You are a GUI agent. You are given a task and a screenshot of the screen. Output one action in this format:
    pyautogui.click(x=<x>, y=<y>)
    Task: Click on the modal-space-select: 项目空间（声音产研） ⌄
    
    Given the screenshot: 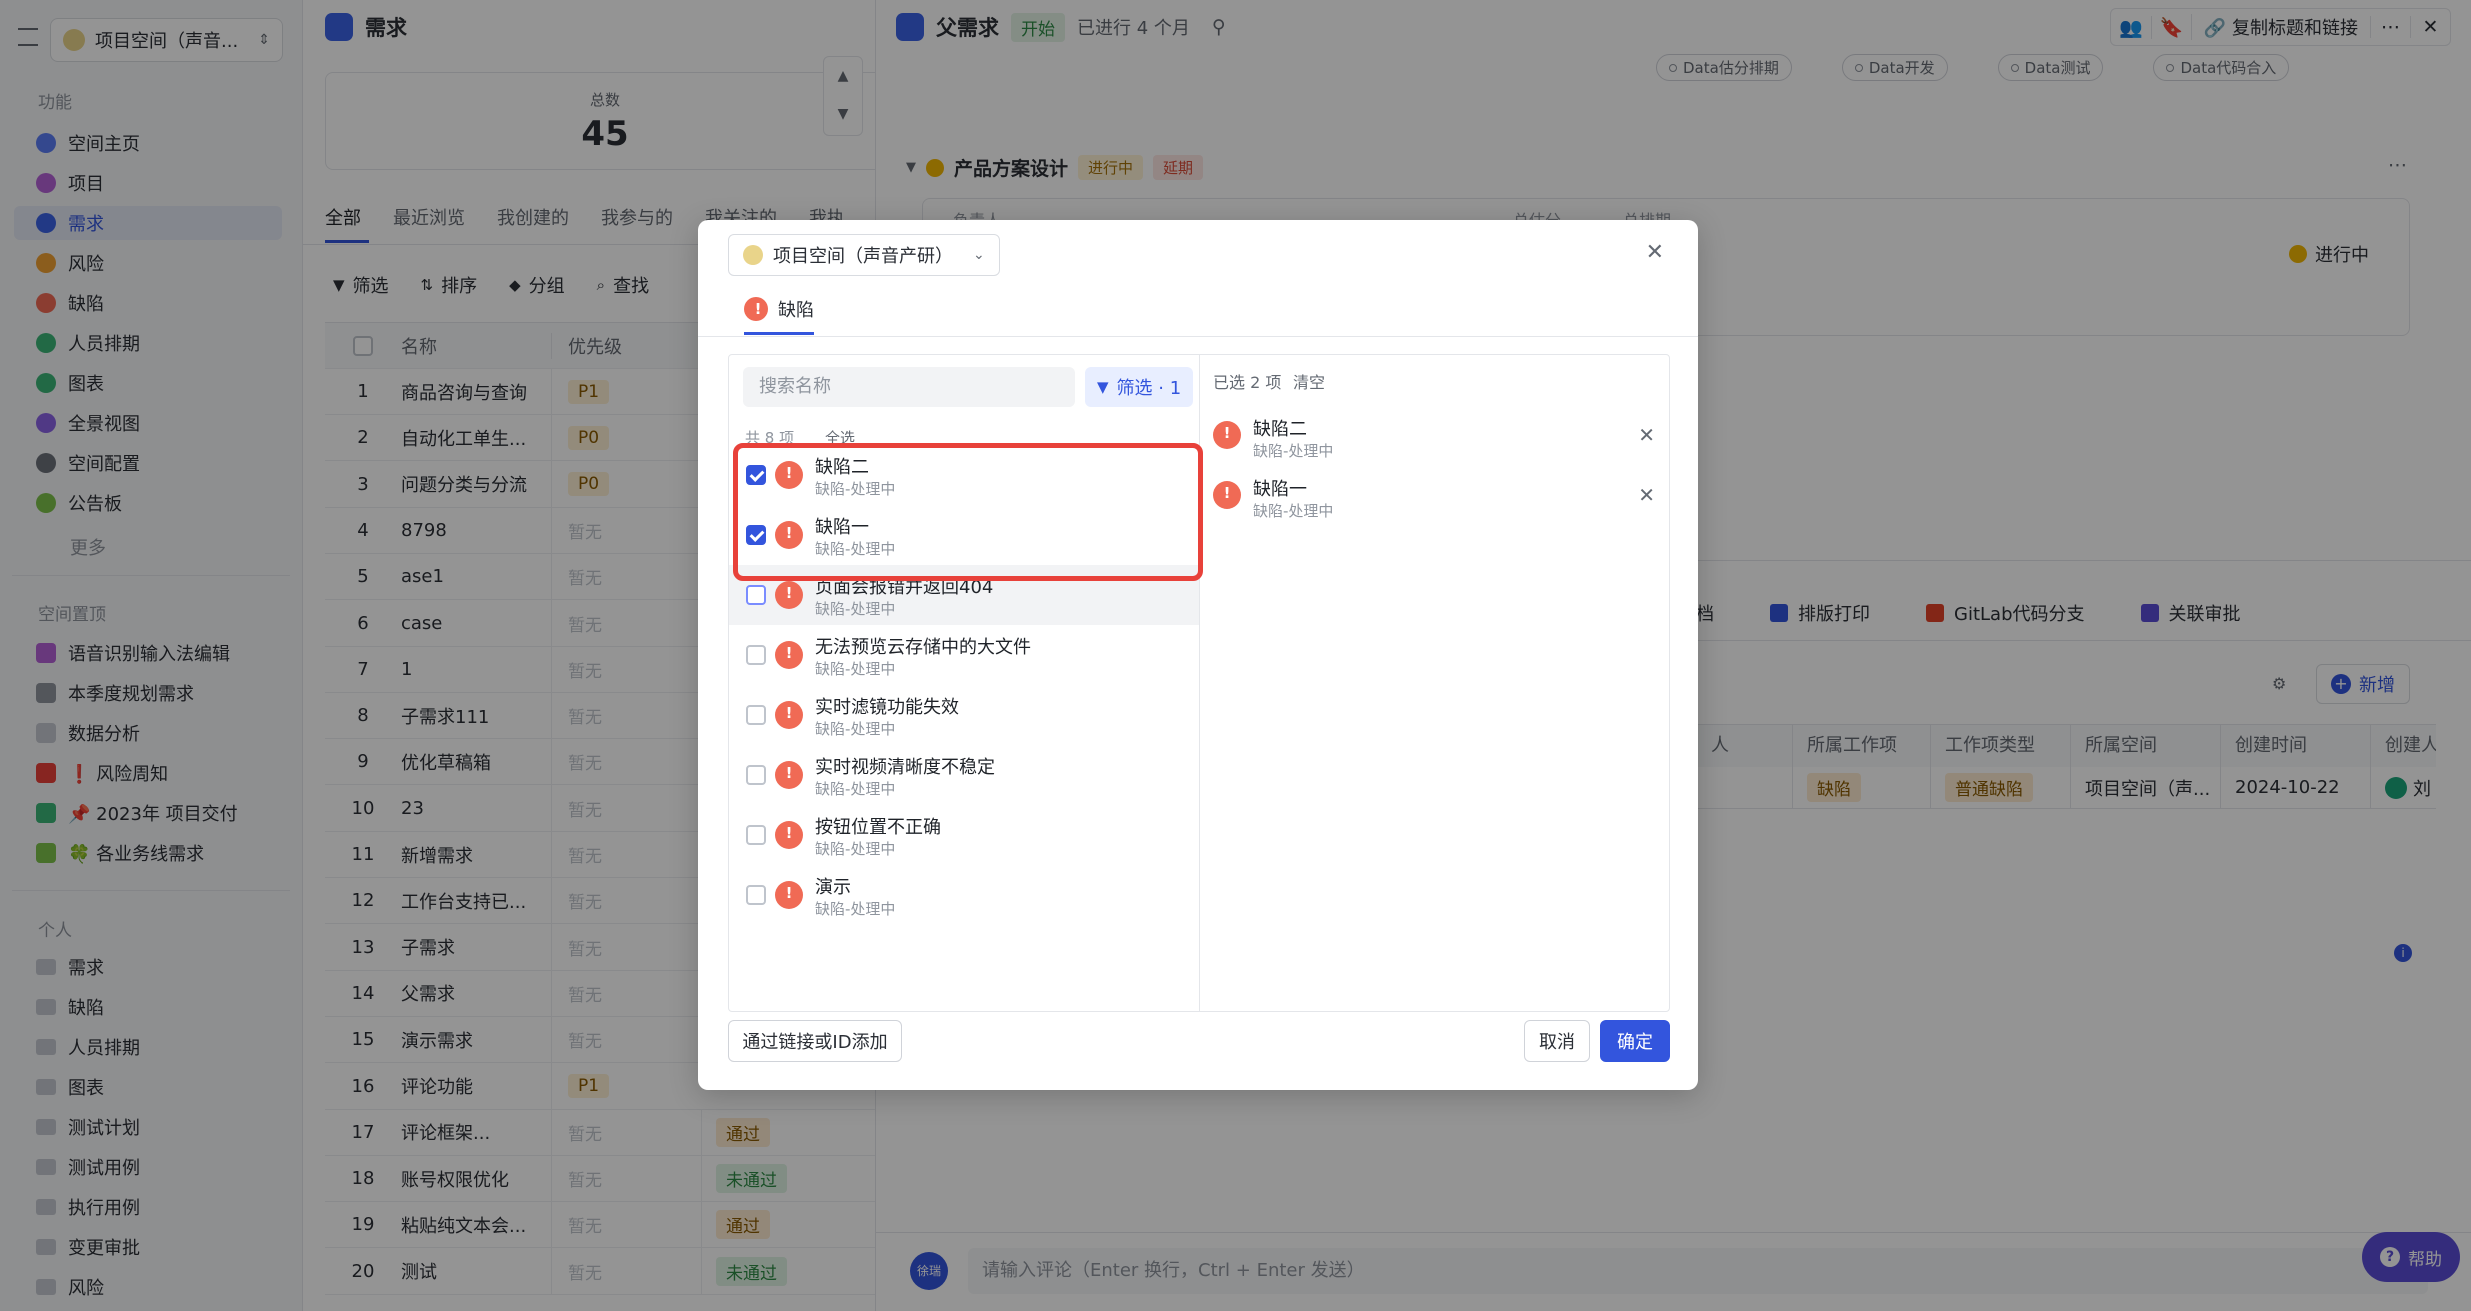 What is the action you would take?
    pyautogui.click(x=864, y=255)
    